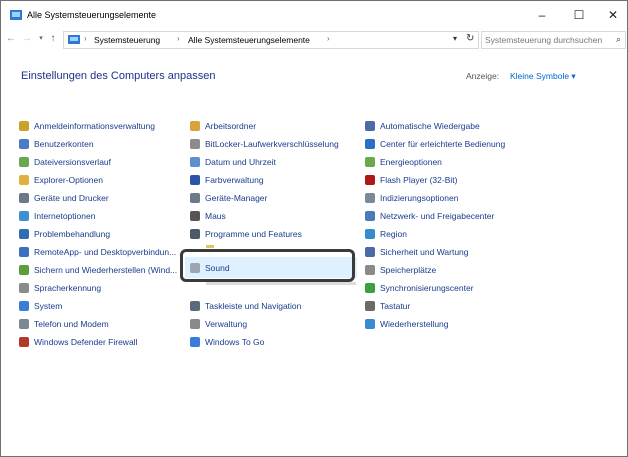  Describe the element at coordinates (195, 162) in the screenshot. I see `clock-icon` at that location.